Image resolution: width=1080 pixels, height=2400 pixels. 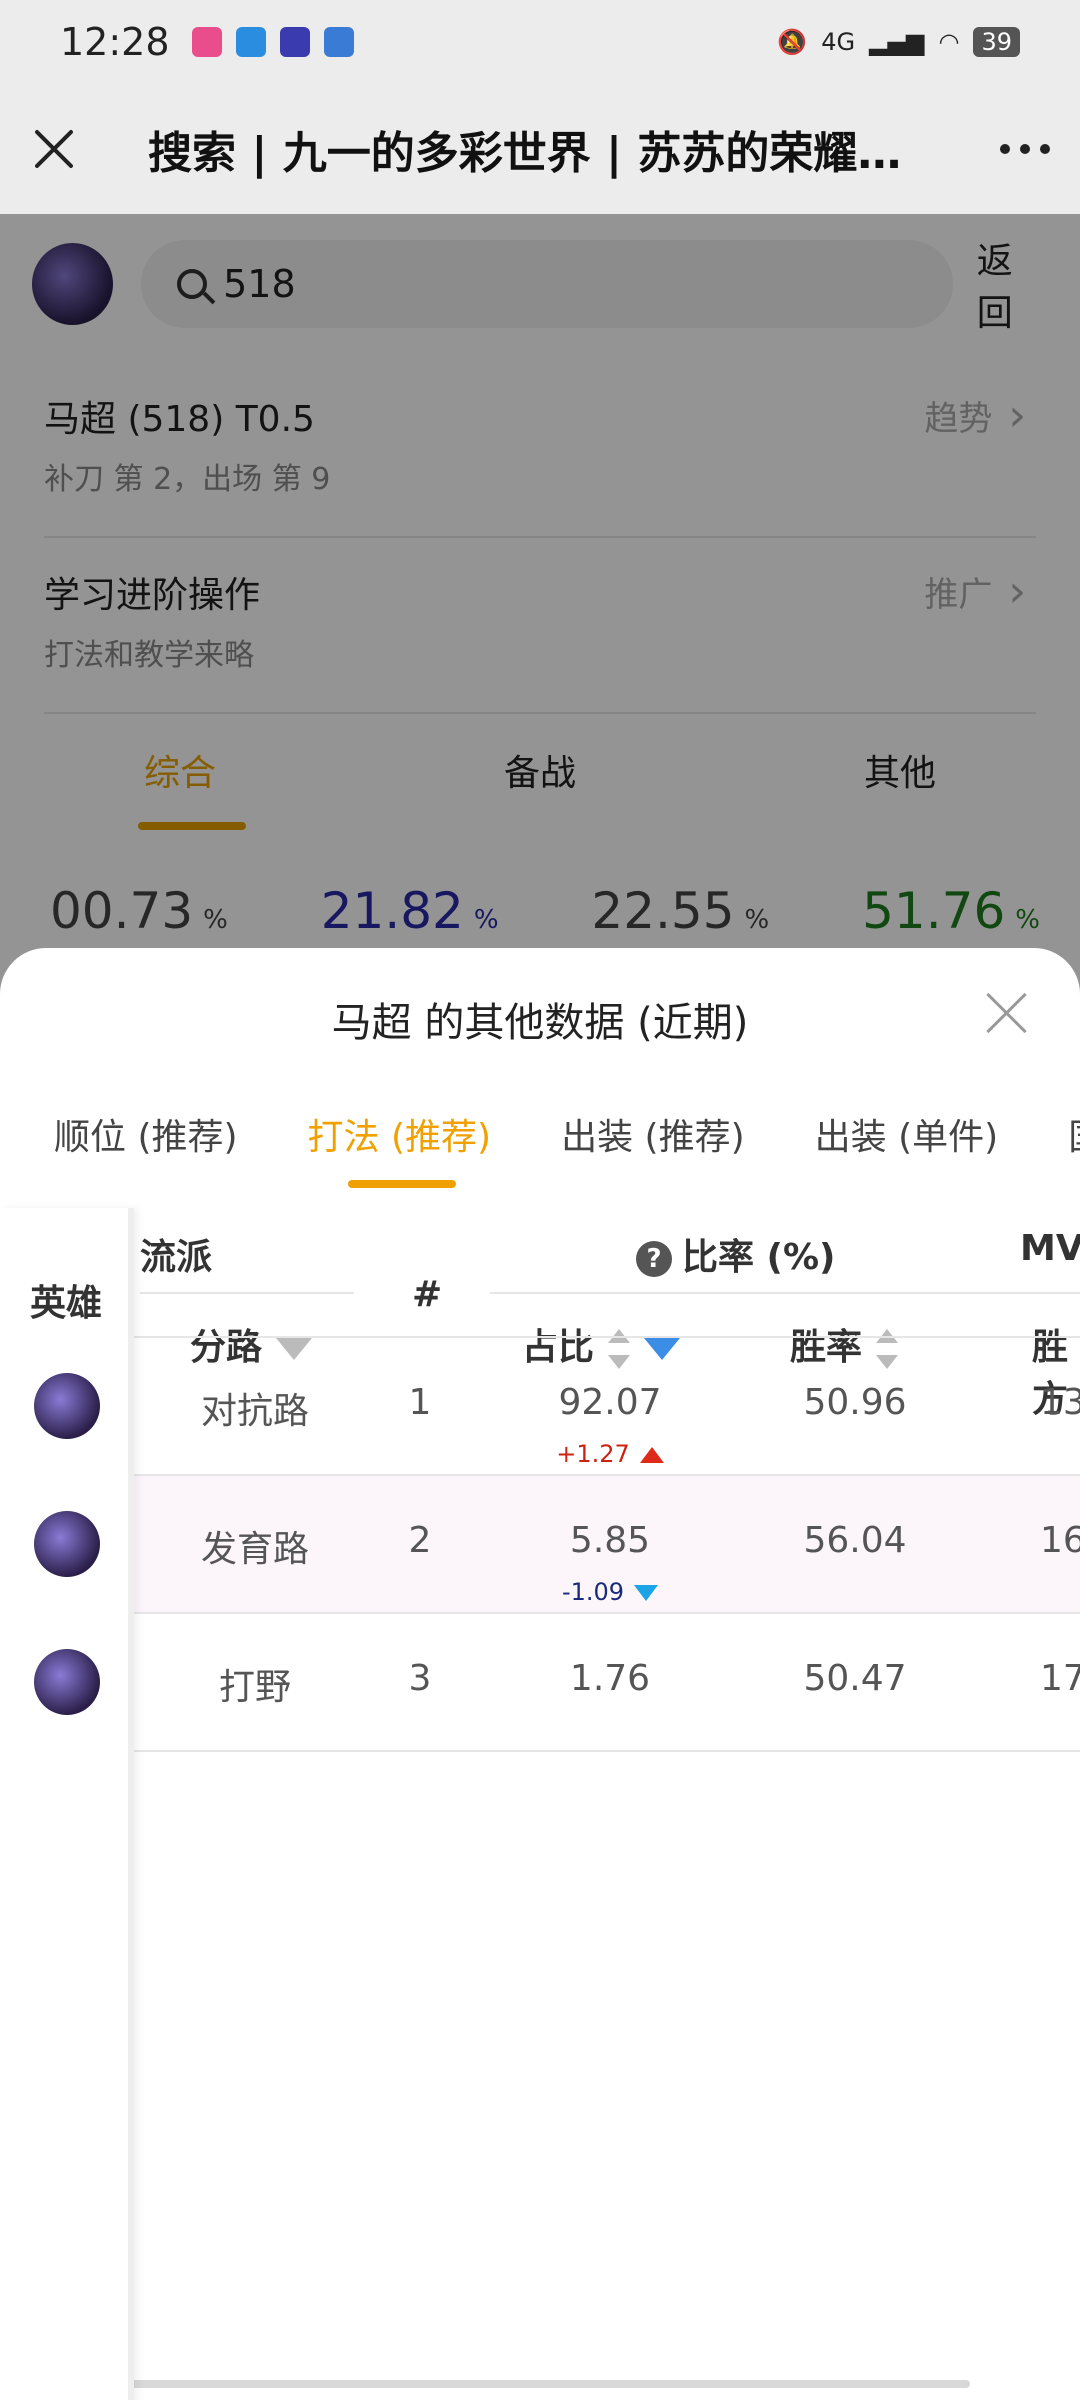 What do you see at coordinates (646, 1593) in the screenshot?
I see `arrow-down-icon` at bounding box center [646, 1593].